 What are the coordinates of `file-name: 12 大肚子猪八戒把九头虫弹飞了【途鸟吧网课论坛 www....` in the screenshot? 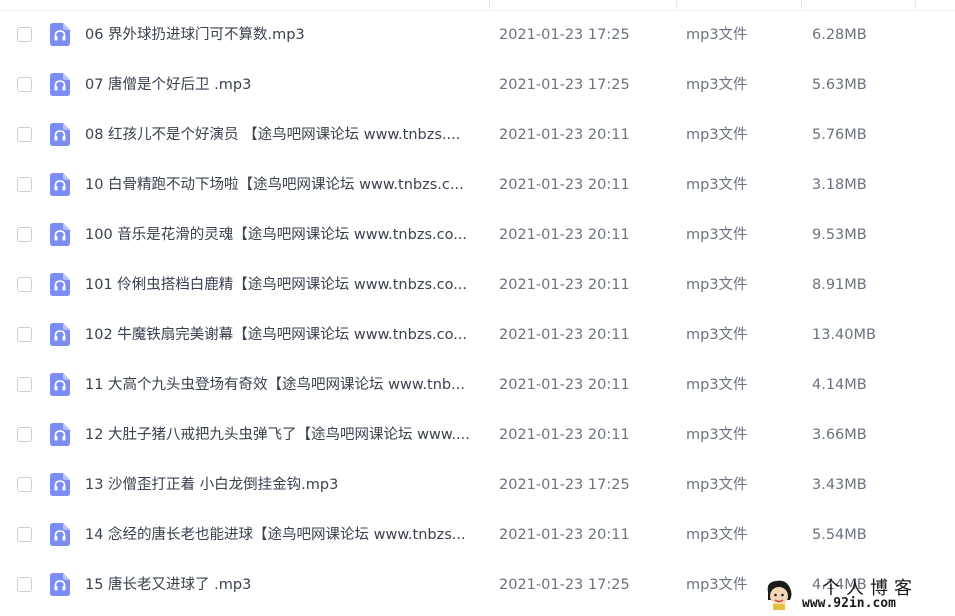 It's located at (281, 435).